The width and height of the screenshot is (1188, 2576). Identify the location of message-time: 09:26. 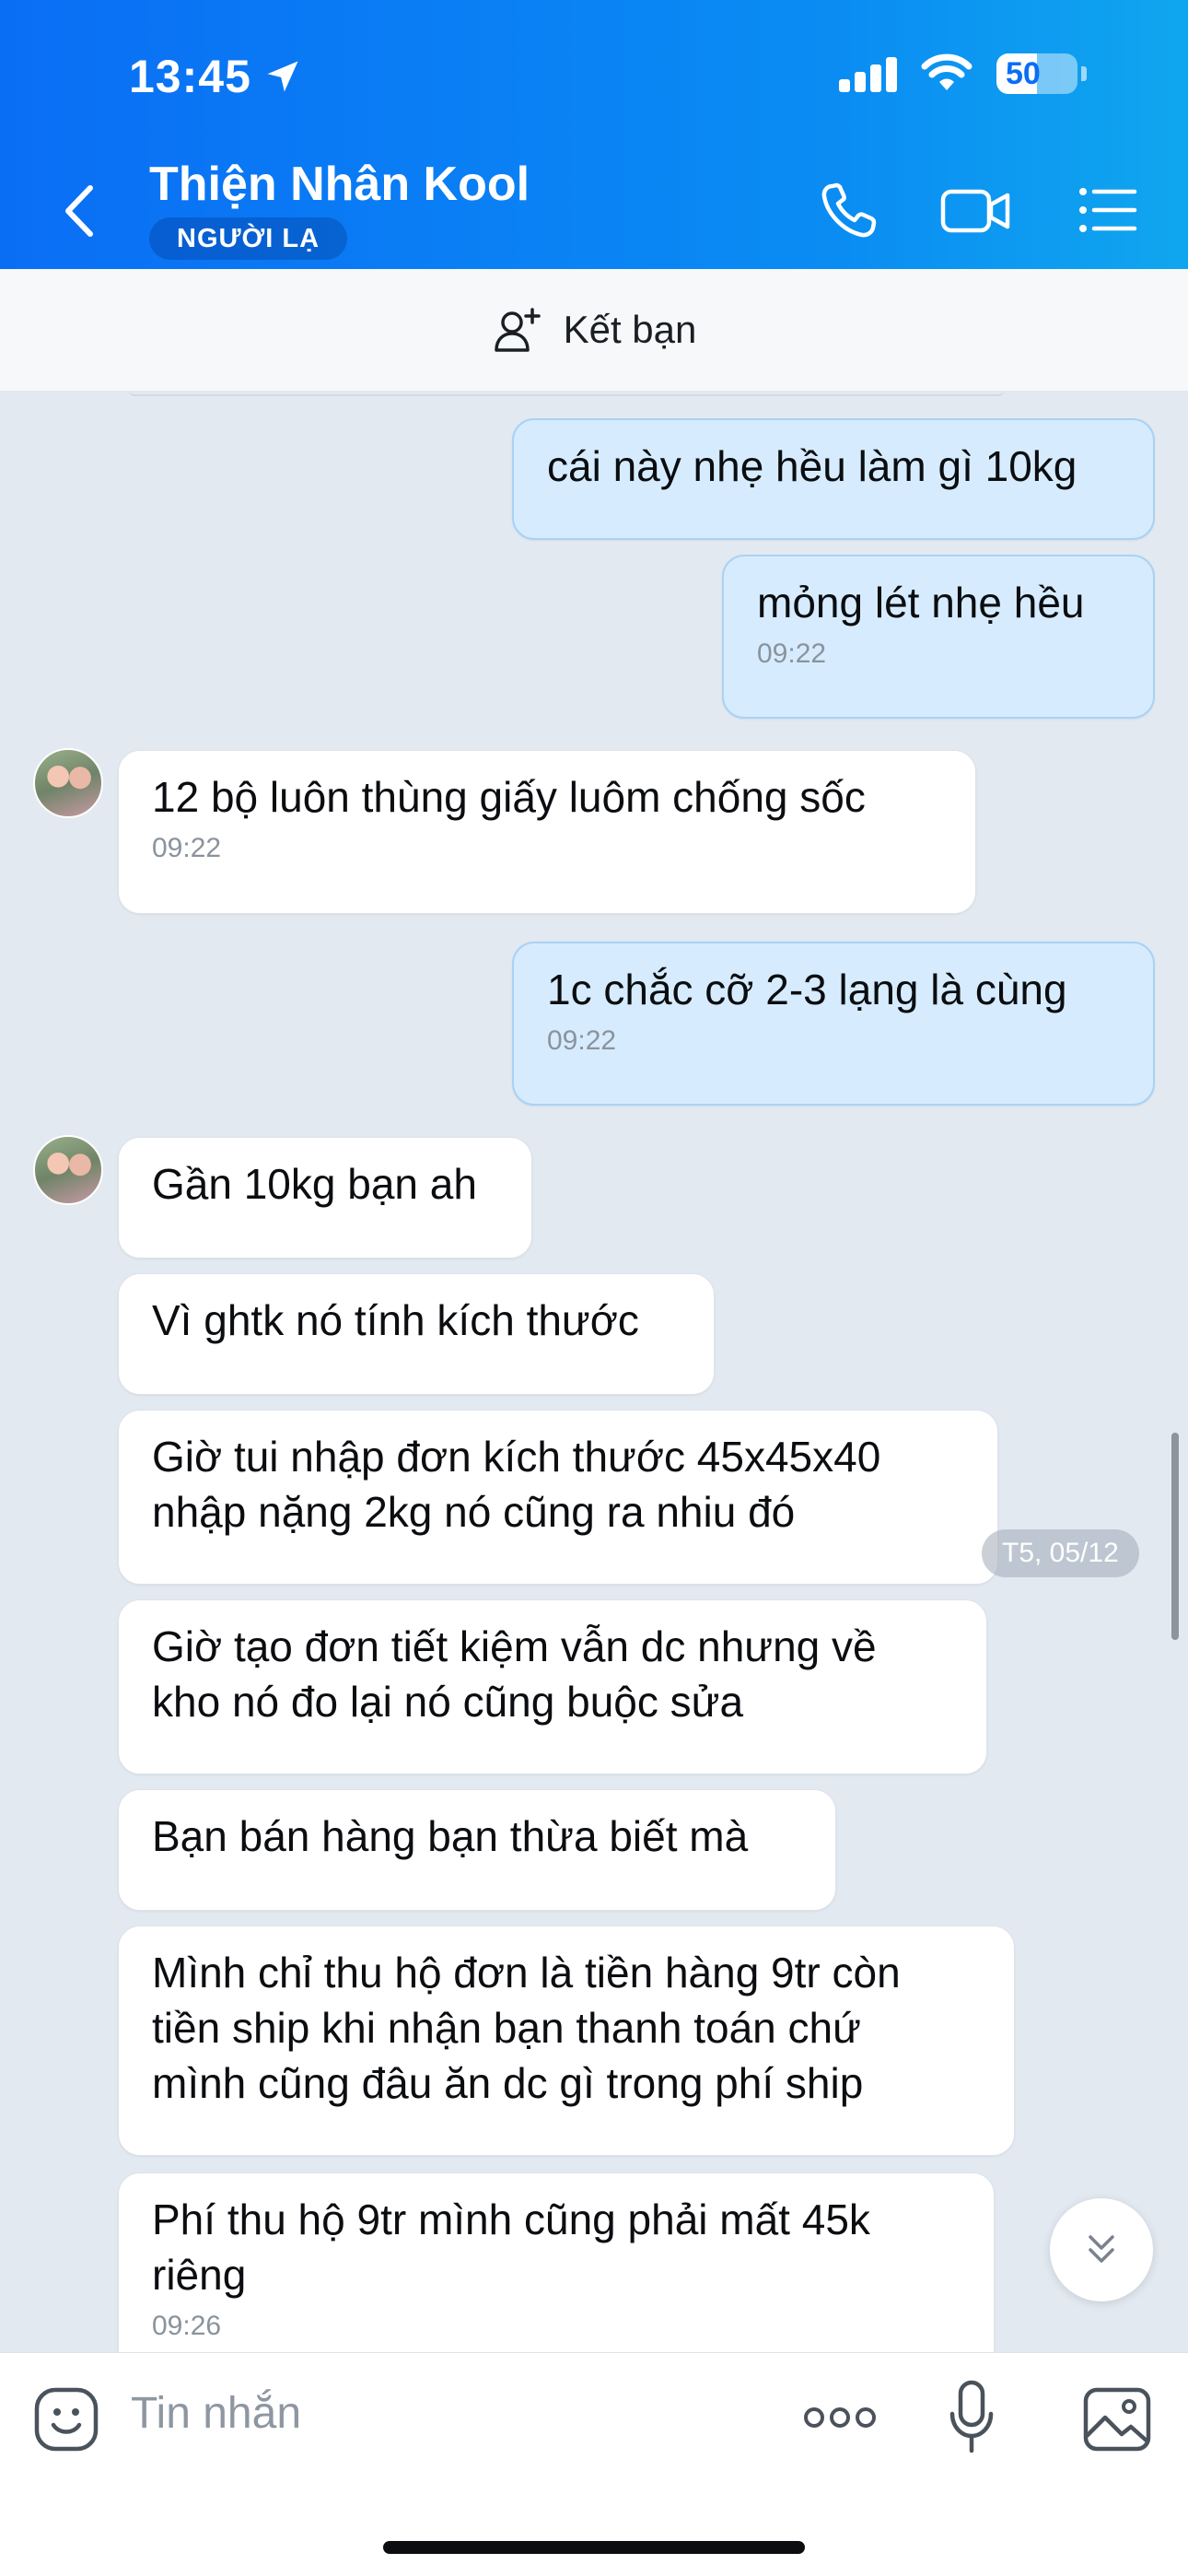
(187, 2326).